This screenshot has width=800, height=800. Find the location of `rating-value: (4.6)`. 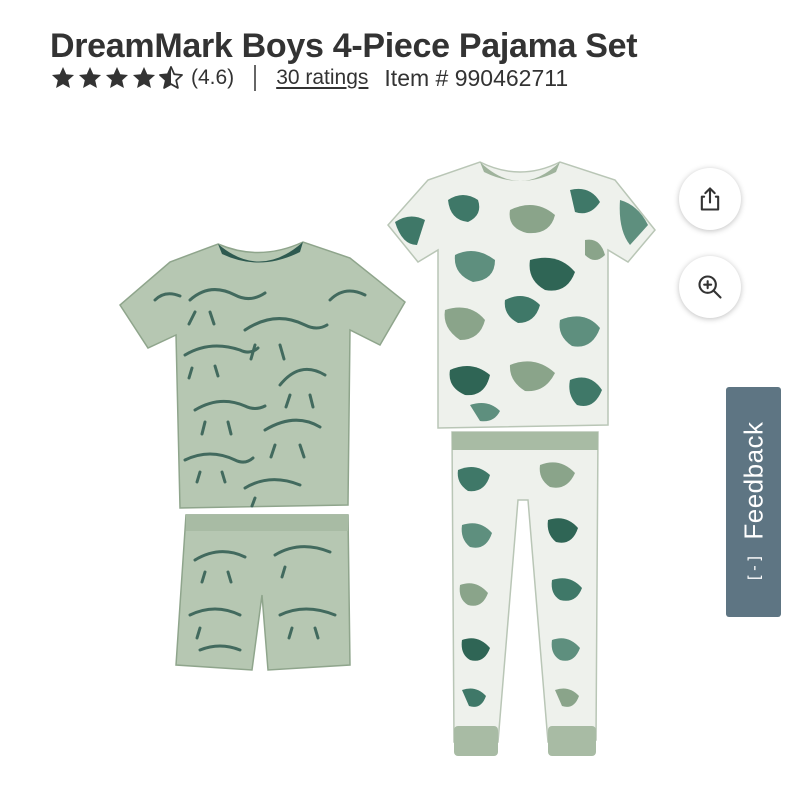

rating-value: (4.6) is located at coordinates (213, 77).